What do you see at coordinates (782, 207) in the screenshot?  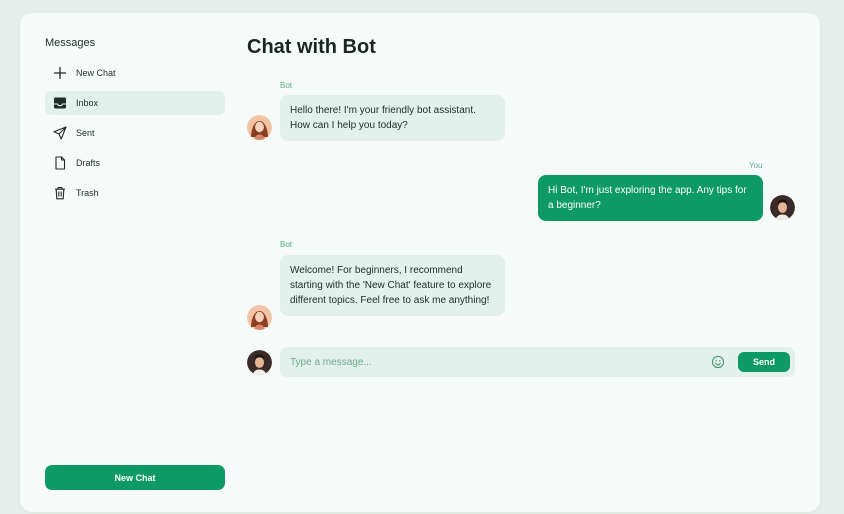 I see `user-avatar` at bounding box center [782, 207].